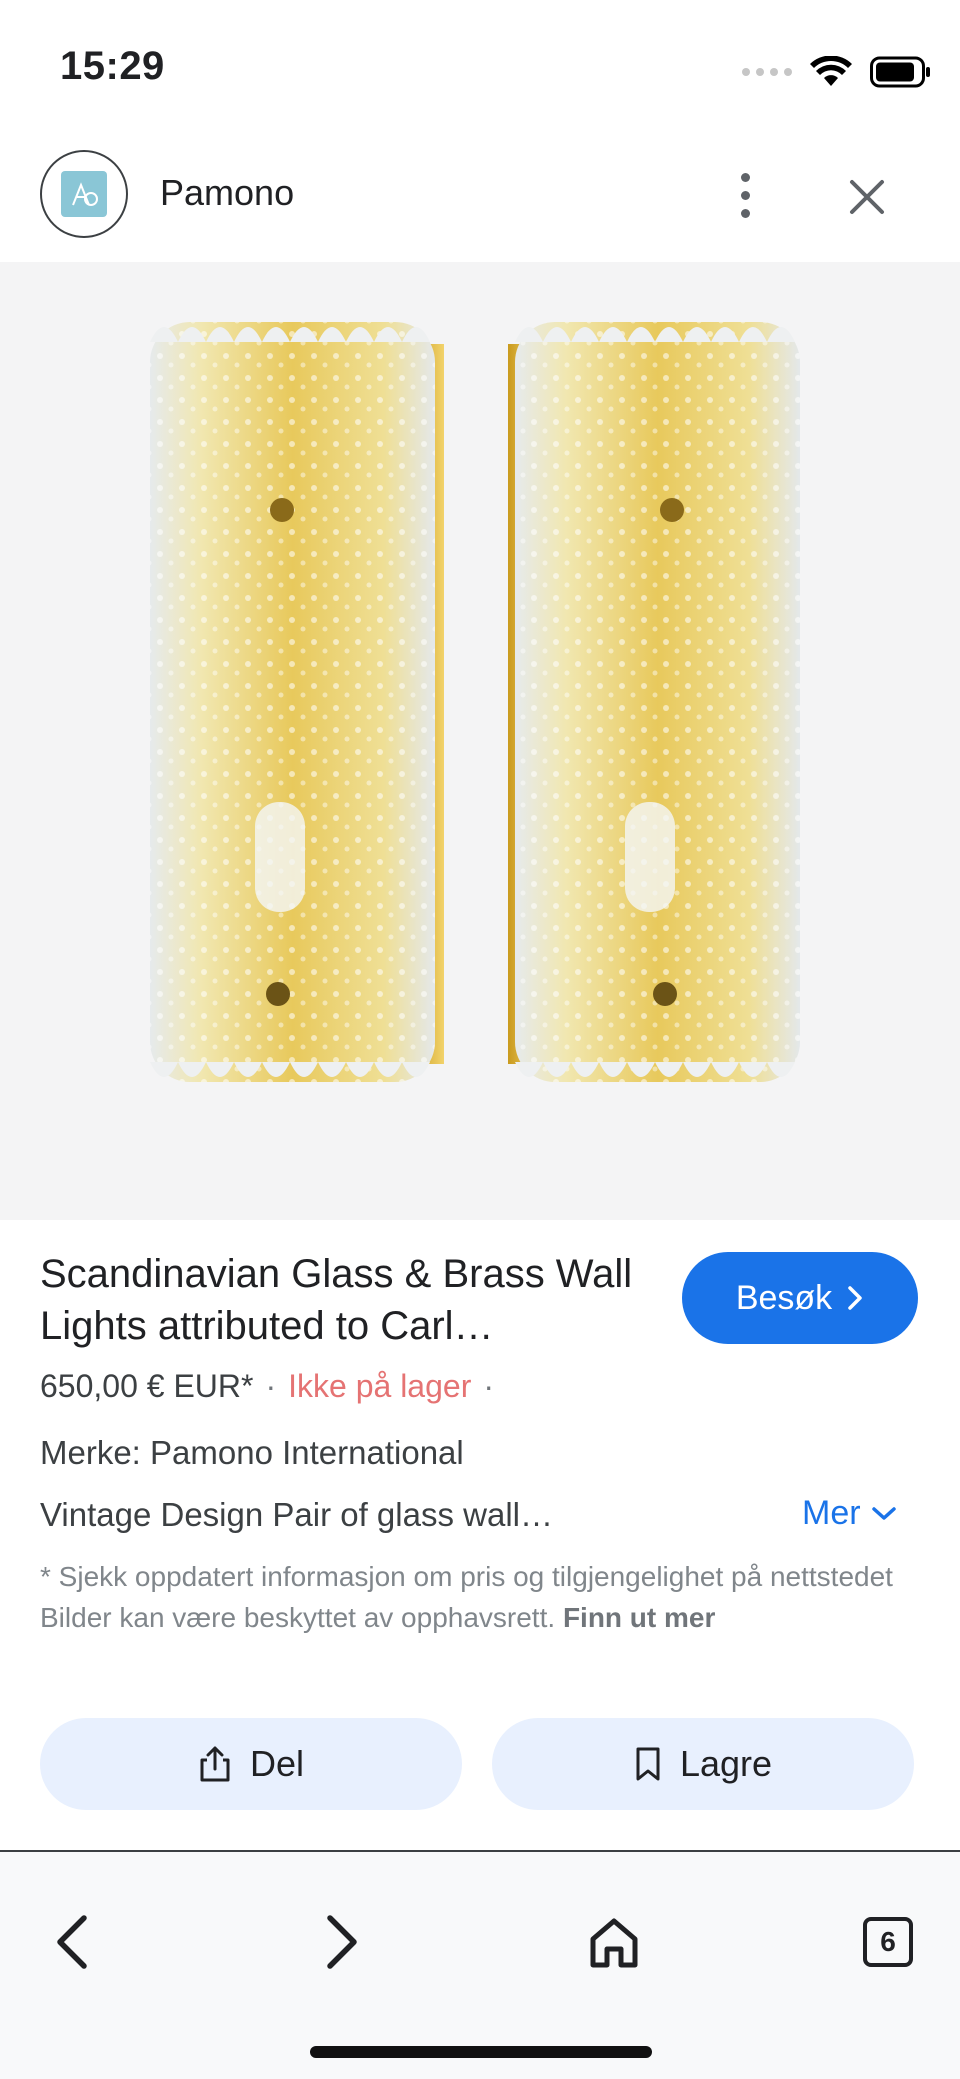  I want to click on share-label: Del, so click(277, 1763).